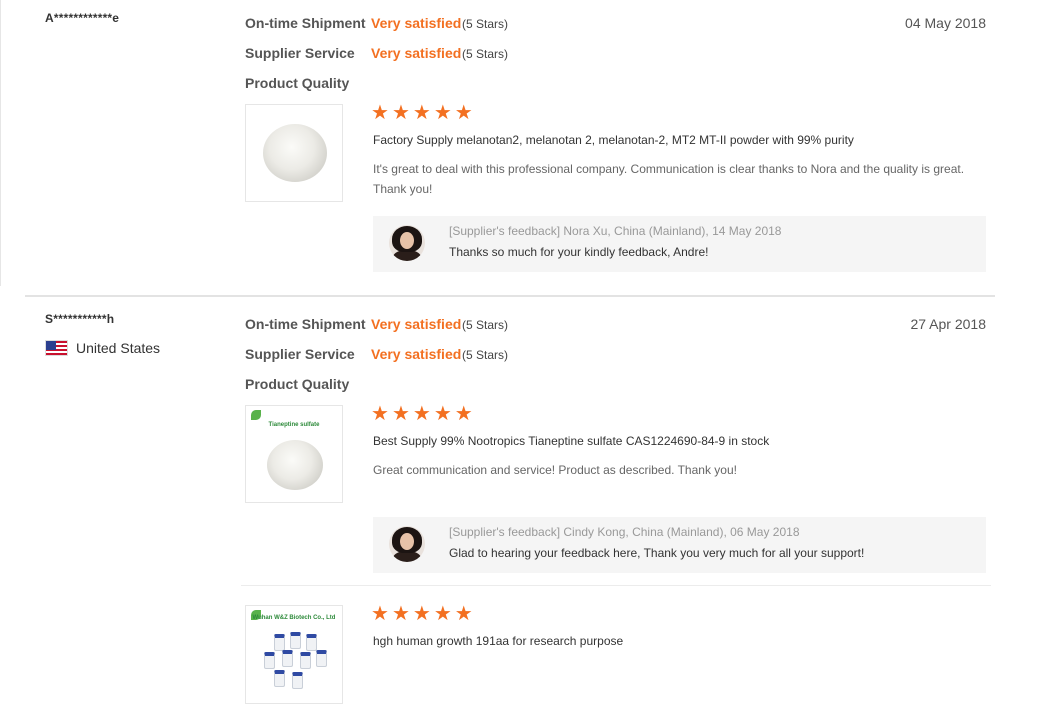 This screenshot has height=716, width=1054. Describe the element at coordinates (510, 296) in the screenshot. I see `review-divider` at that location.